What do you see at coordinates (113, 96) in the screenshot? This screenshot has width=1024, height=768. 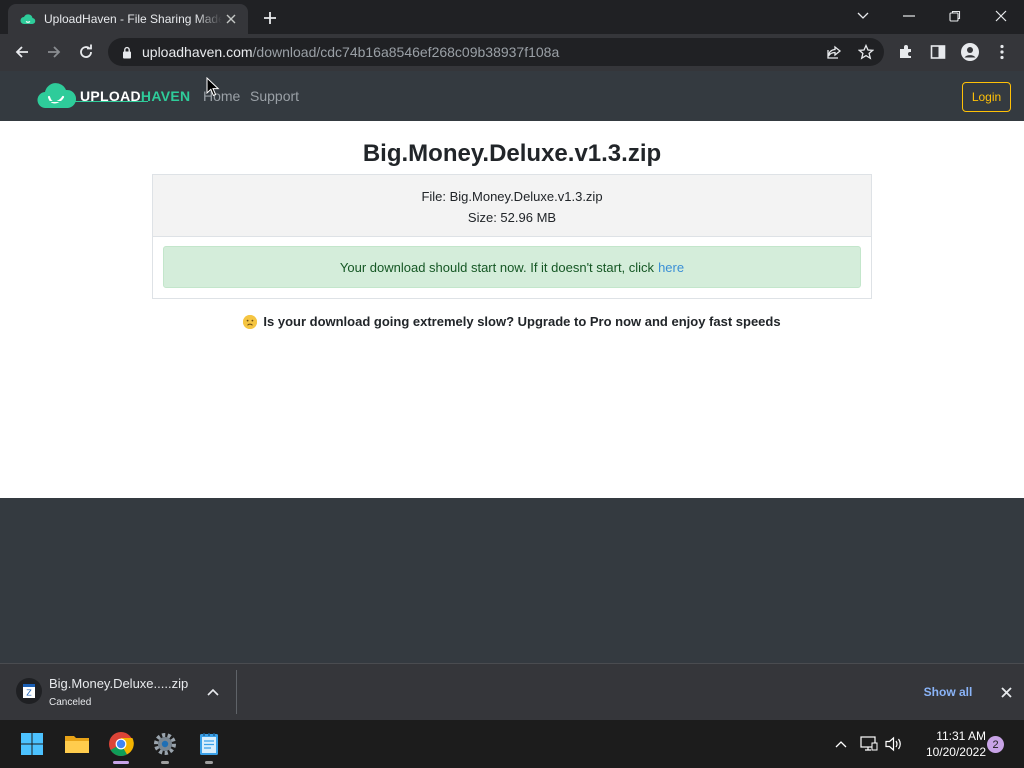 I see `site-logo: UPLOADHAVEN` at bounding box center [113, 96].